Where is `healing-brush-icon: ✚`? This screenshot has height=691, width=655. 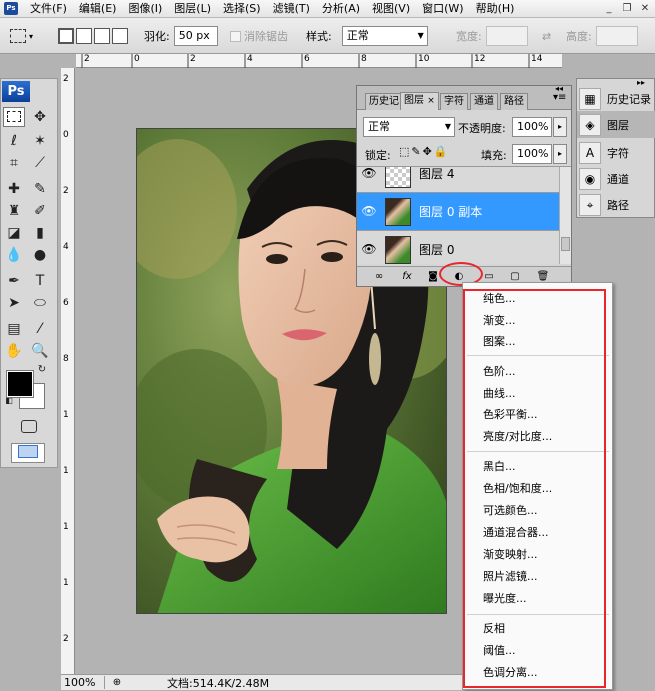 healing-brush-icon: ✚ is located at coordinates (14, 189).